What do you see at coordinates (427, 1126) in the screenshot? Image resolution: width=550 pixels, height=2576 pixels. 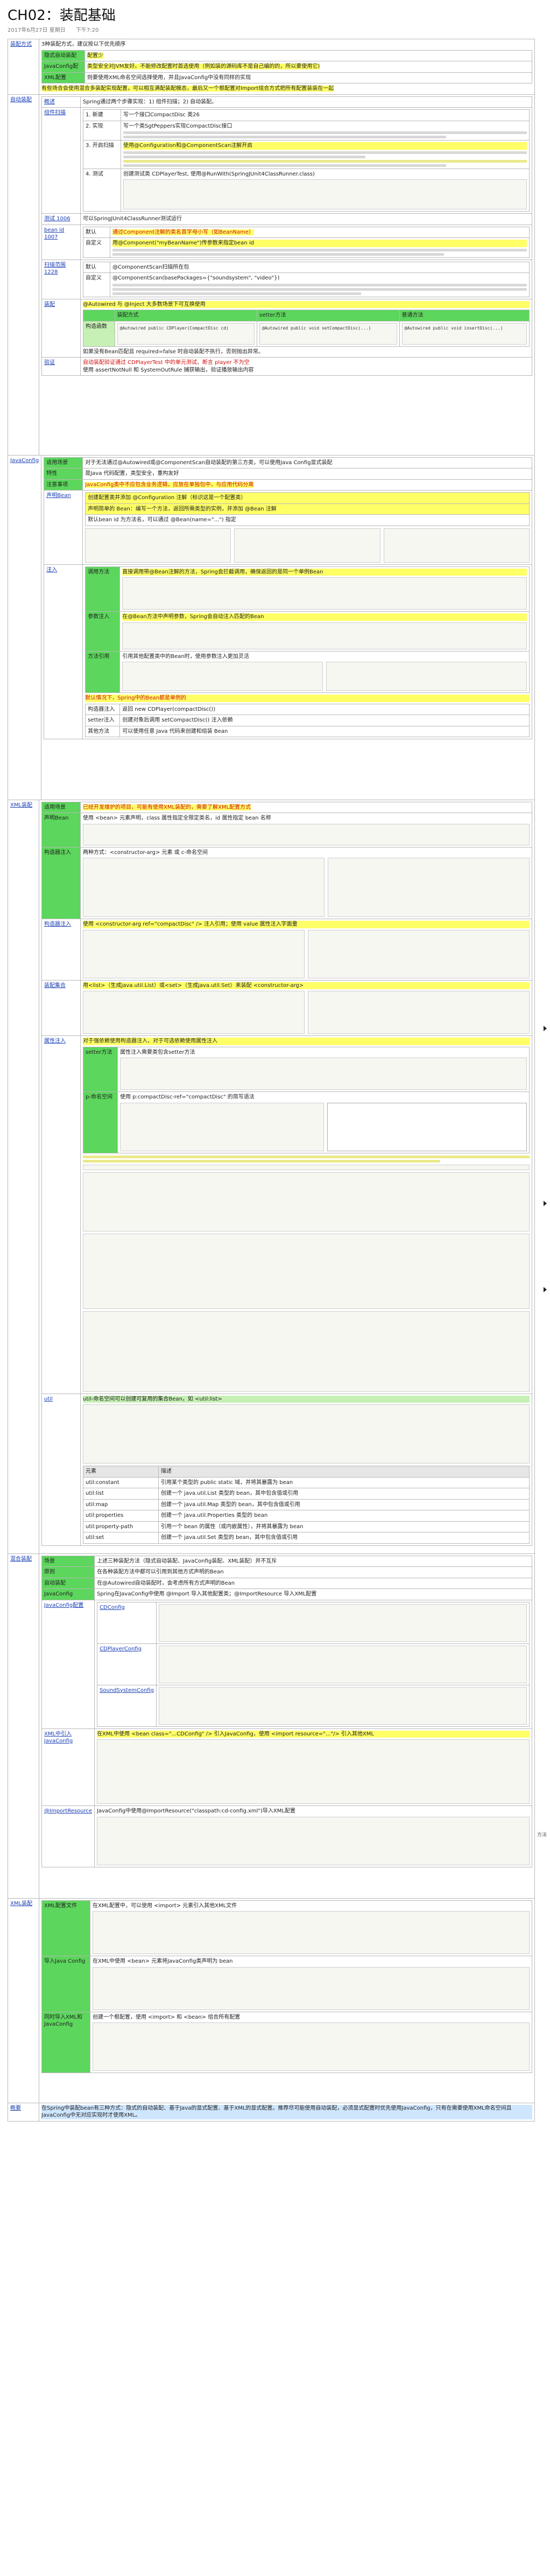 I see `p-namespace-diagram` at bounding box center [427, 1126].